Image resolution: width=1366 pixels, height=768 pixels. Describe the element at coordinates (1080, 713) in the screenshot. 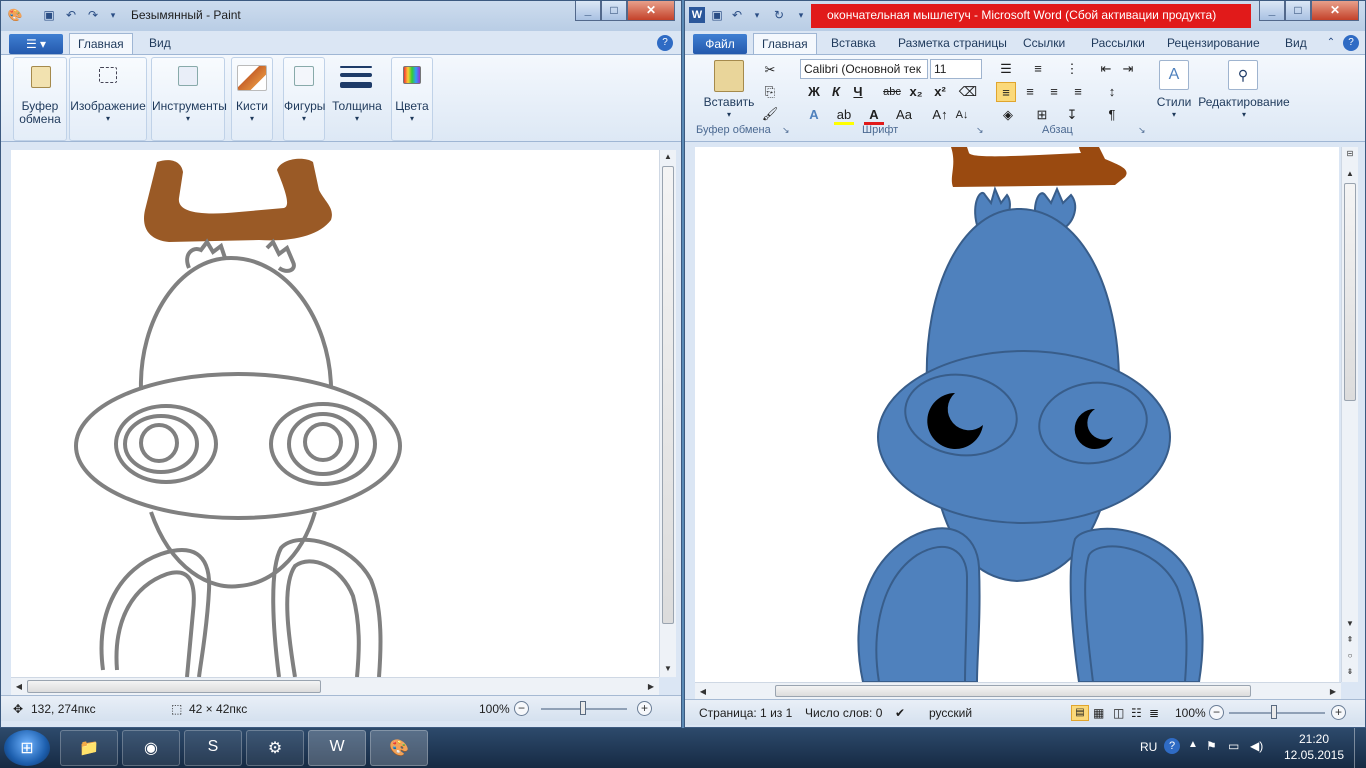

I see `print-layout-view-icon: ▤` at that location.